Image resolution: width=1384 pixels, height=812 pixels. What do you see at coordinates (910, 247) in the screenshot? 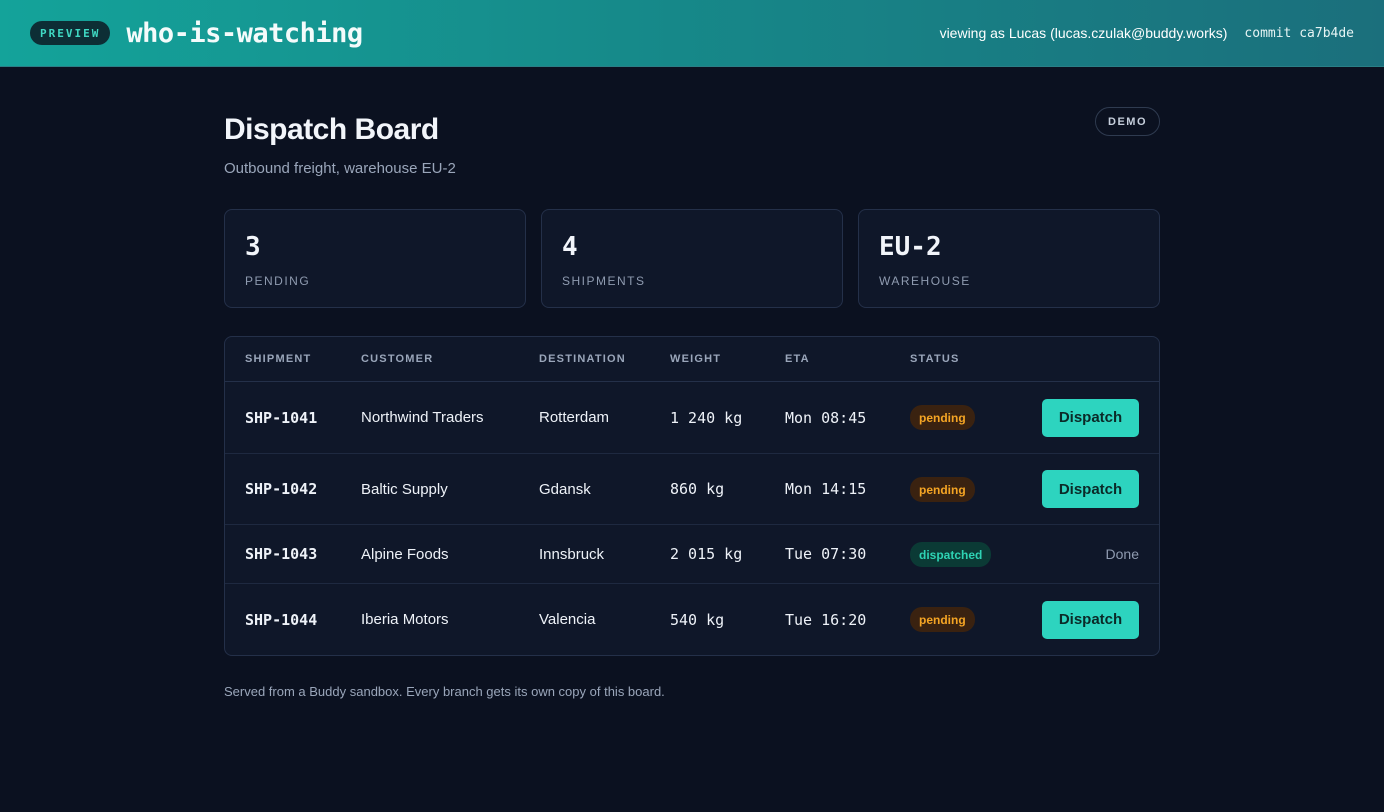
I see `stat-value: EU-2` at bounding box center [910, 247].